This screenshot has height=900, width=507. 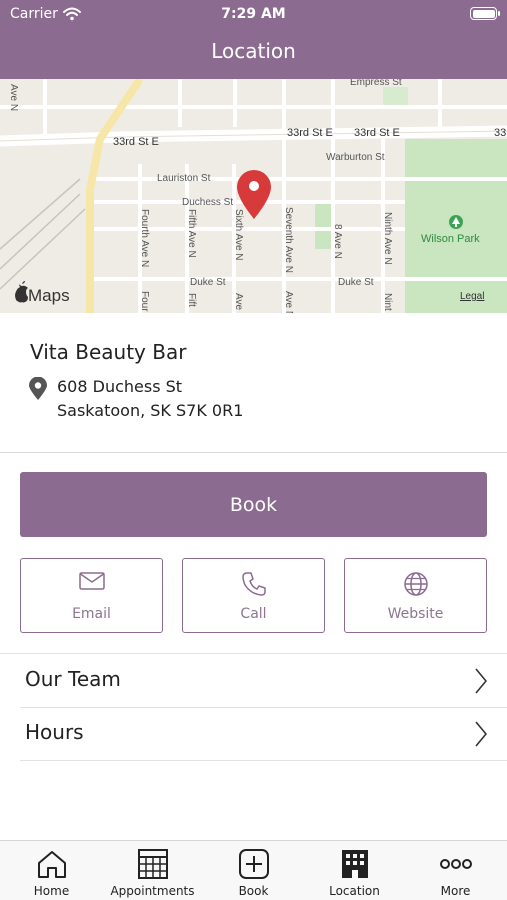 What do you see at coordinates (38, 388) in the screenshot?
I see `address-pin-icon` at bounding box center [38, 388].